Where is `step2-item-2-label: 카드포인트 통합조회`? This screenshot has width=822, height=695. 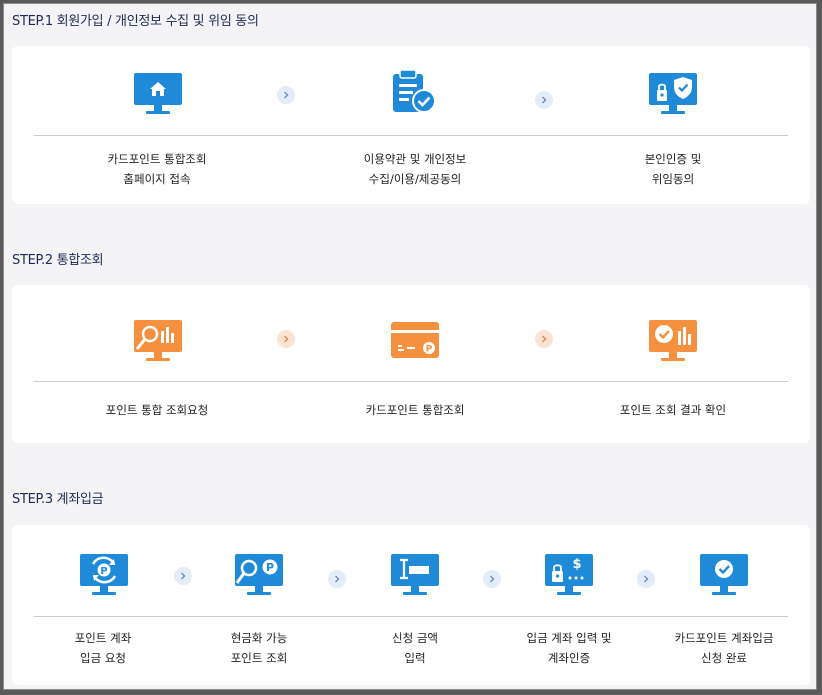
step2-item-2-label: 카드포인트 통합조회 is located at coordinates (415, 410).